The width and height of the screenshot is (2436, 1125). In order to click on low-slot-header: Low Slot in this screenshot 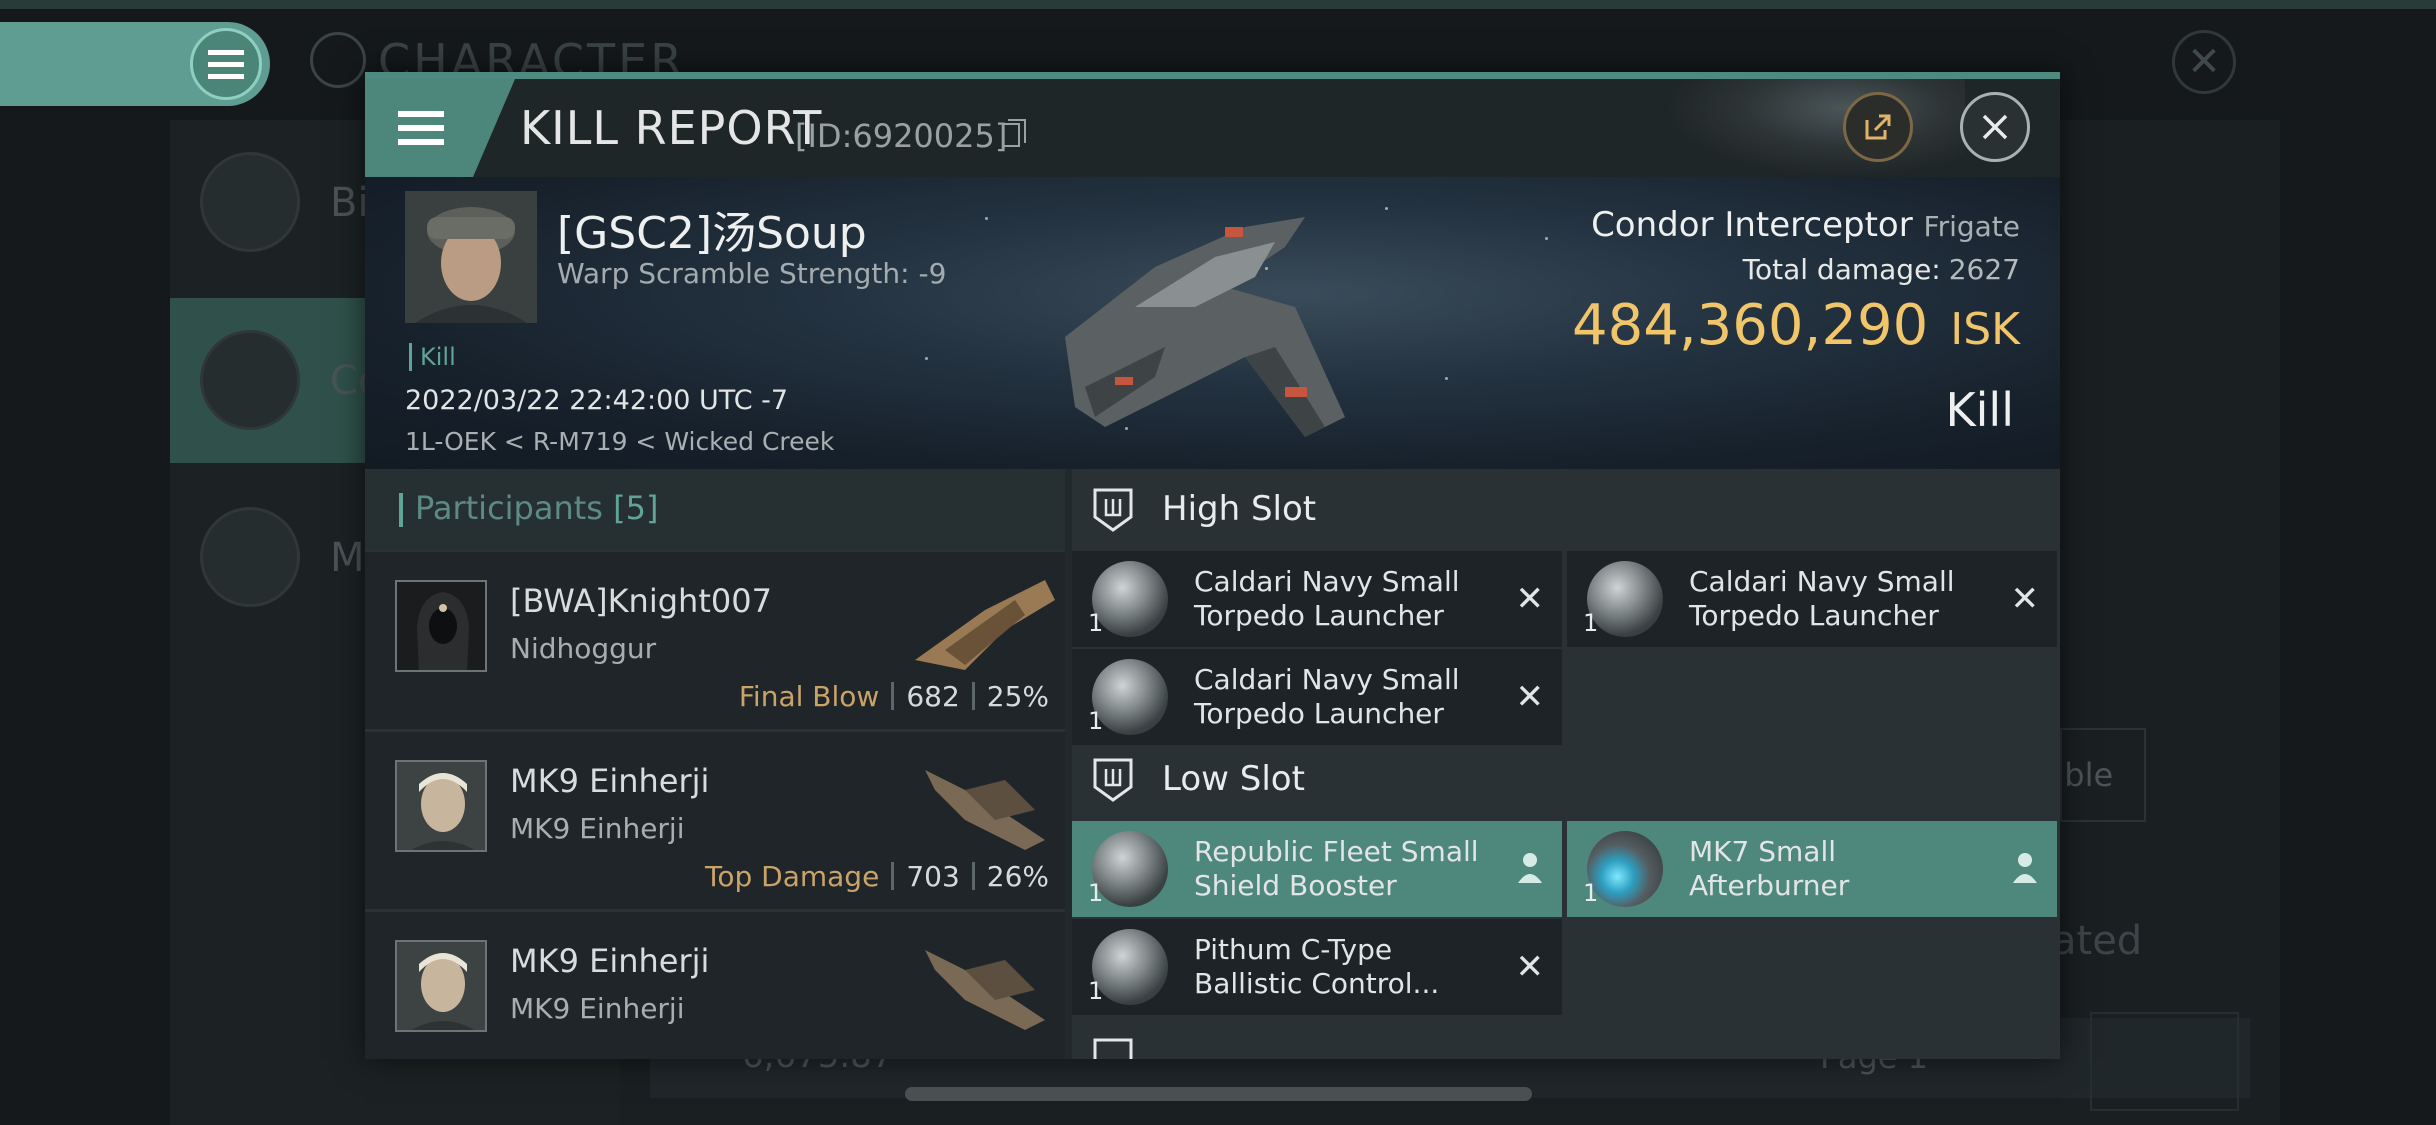, I will do `click(1566, 779)`.